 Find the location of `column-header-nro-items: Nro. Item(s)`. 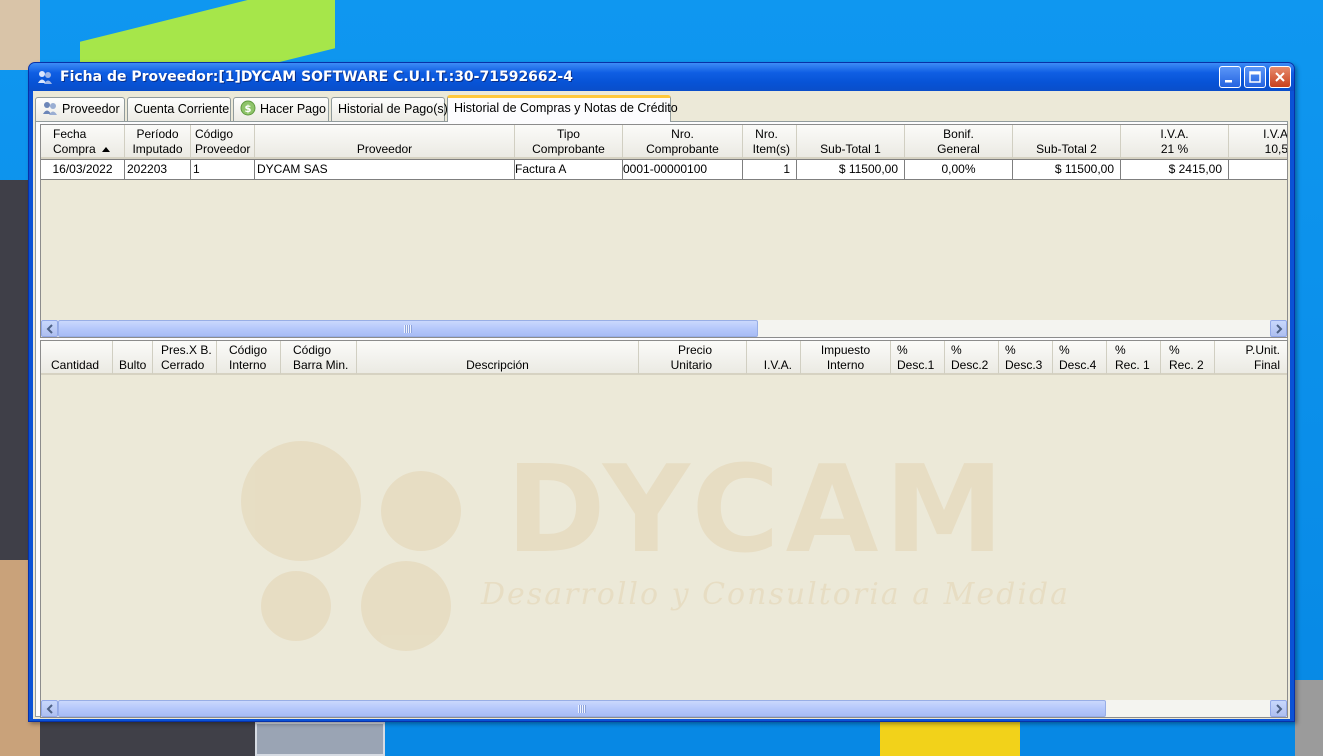

column-header-nro-items: Nro. Item(s) is located at coordinates (770, 141).